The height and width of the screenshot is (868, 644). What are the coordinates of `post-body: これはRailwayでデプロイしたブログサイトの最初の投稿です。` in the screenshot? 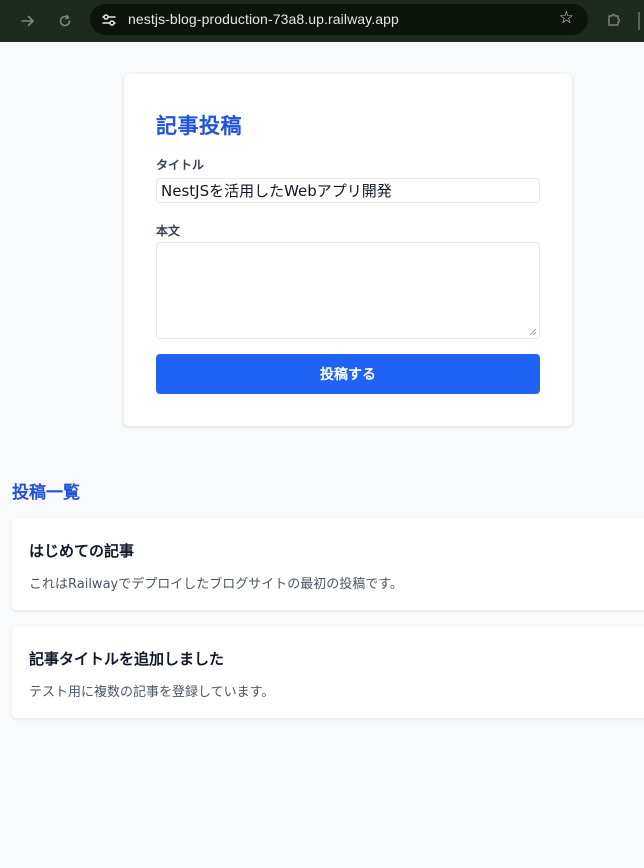 It's located at (216, 584).